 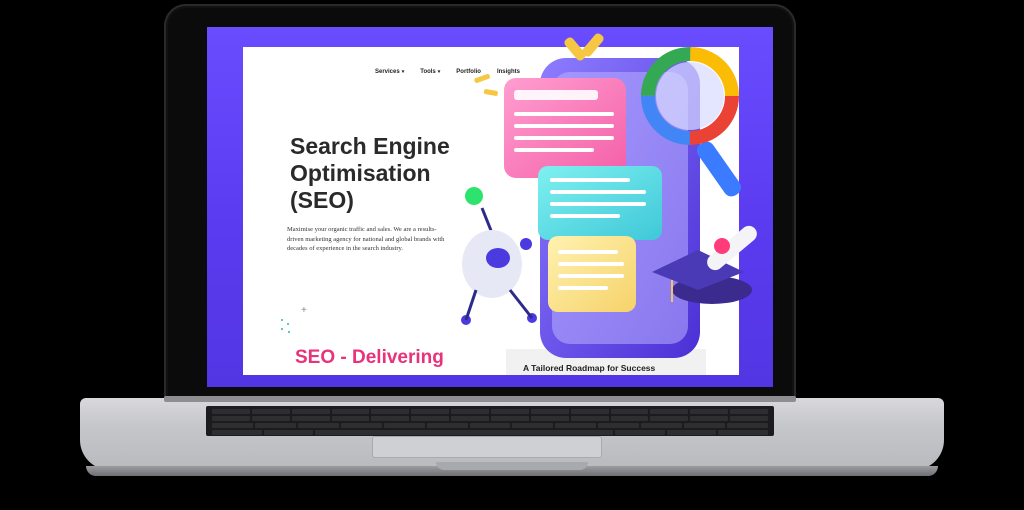 What do you see at coordinates (403, 72) in the screenshot?
I see `chevron-down-icon: ▾` at bounding box center [403, 72].